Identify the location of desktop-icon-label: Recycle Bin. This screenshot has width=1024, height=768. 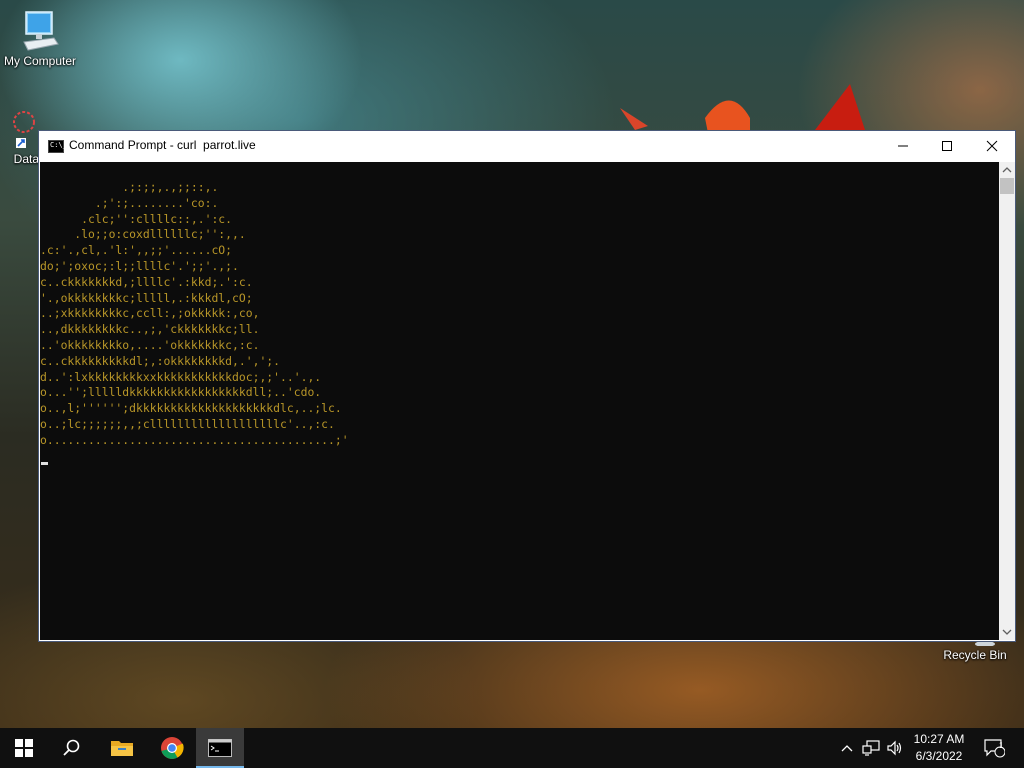
(975, 655).